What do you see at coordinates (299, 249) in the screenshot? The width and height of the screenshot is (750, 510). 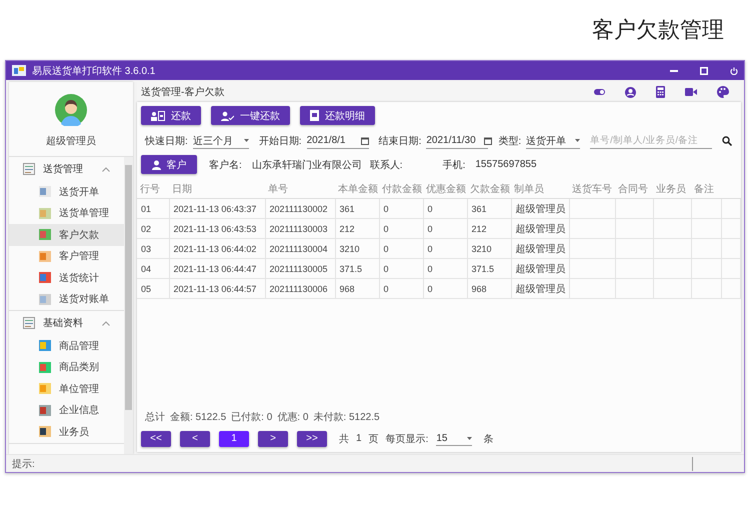 I see `table-cell: 202111130004` at bounding box center [299, 249].